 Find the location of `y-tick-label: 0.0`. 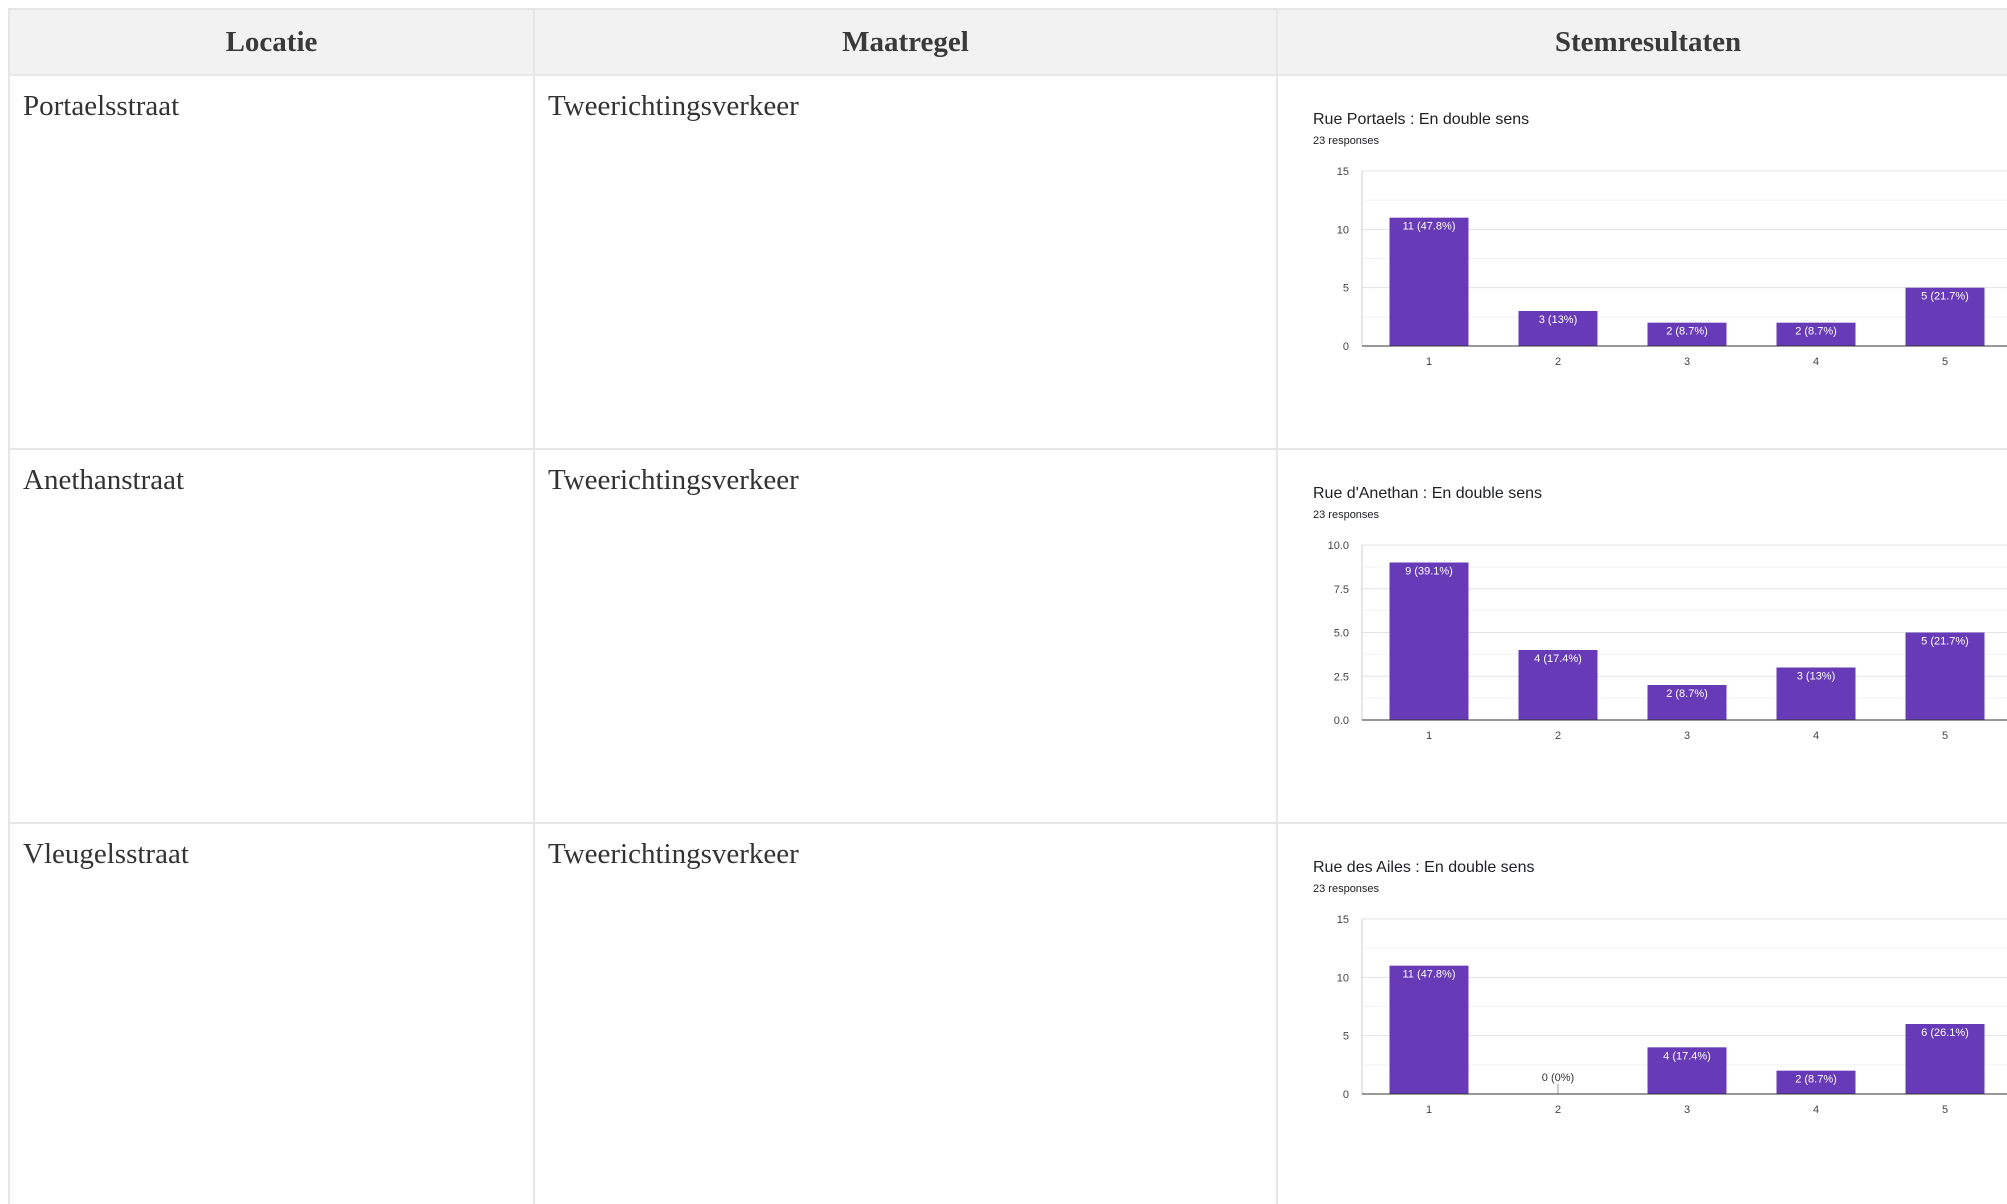

y-tick-label: 0.0 is located at coordinates (1341, 721).